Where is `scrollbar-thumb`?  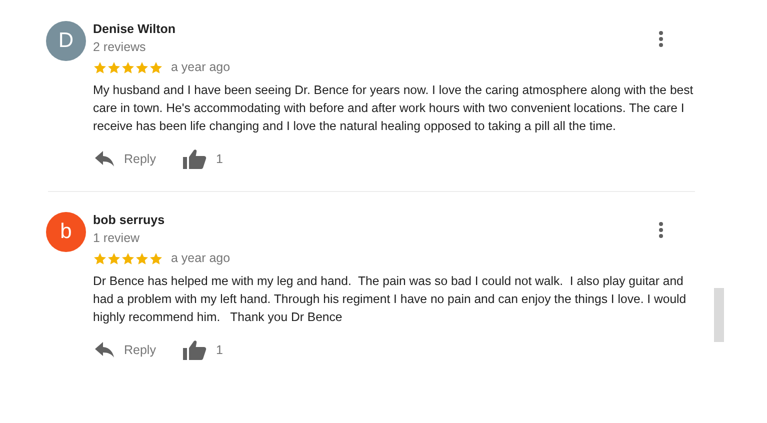
scrollbar-thumb is located at coordinates (719, 315).